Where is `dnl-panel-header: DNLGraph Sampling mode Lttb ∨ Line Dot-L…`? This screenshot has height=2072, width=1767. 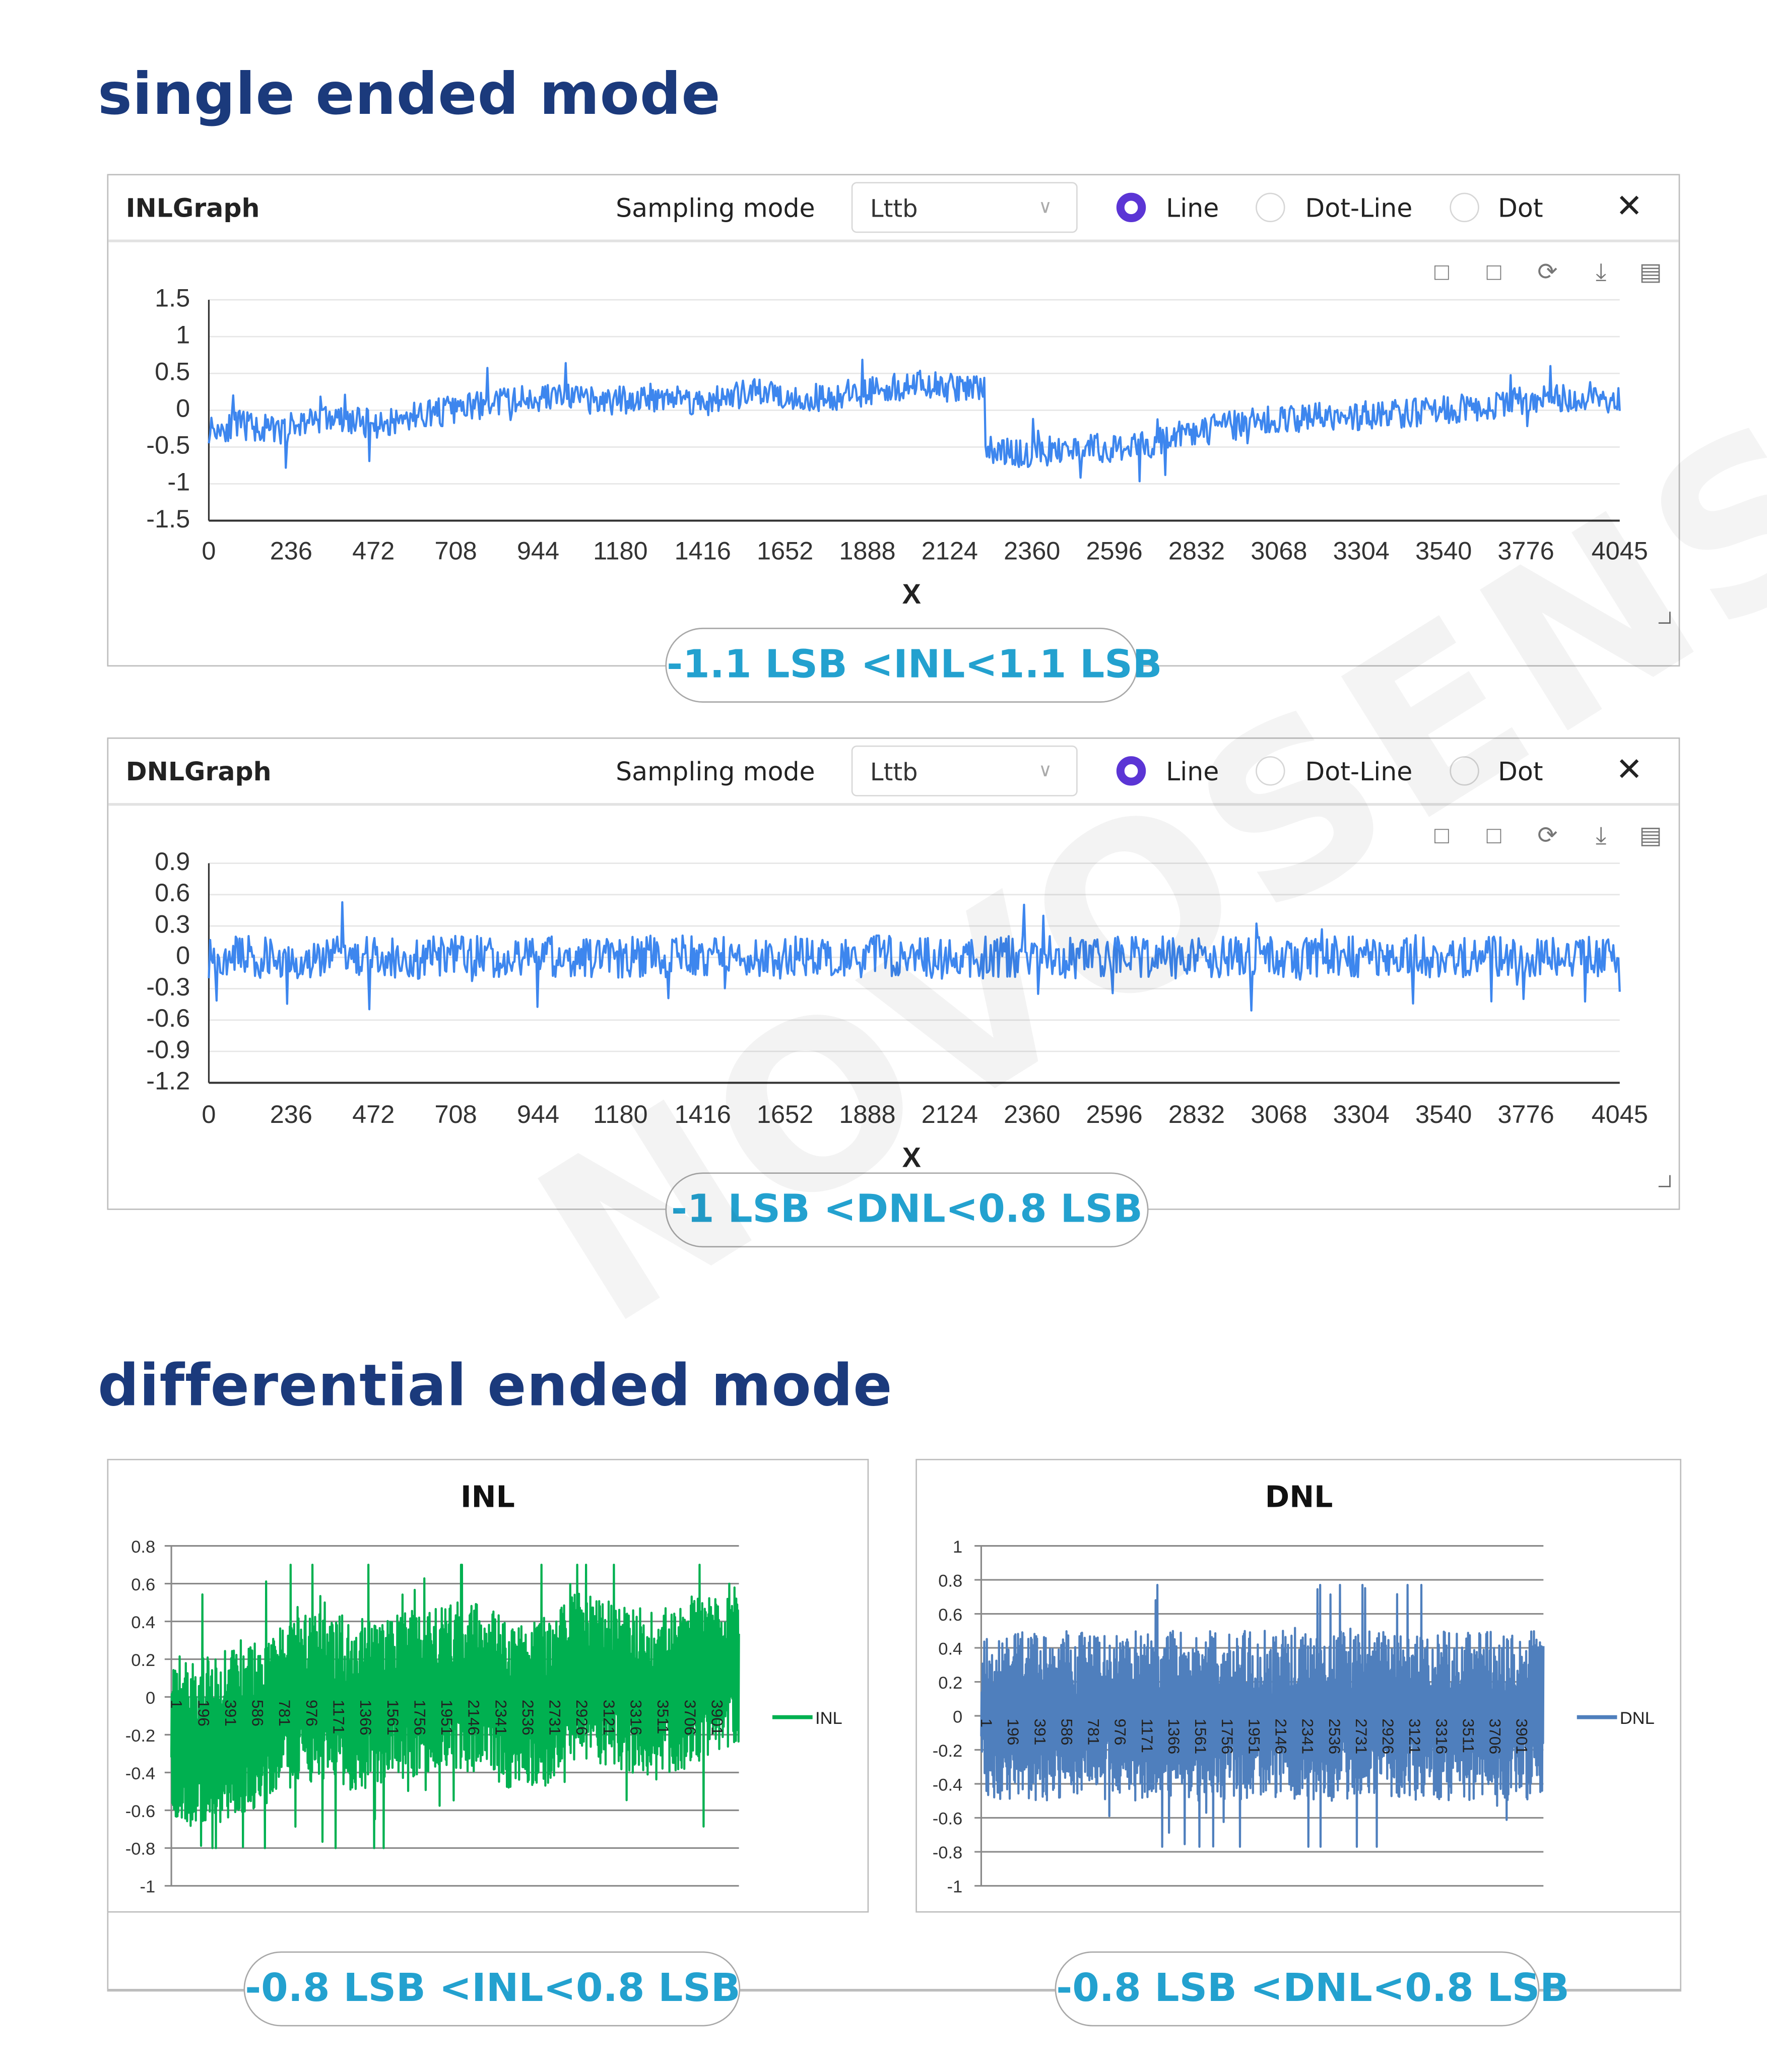 dnl-panel-header: DNLGraph Sampling mode Lttb ∨ Line Dot-L… is located at coordinates (894, 772).